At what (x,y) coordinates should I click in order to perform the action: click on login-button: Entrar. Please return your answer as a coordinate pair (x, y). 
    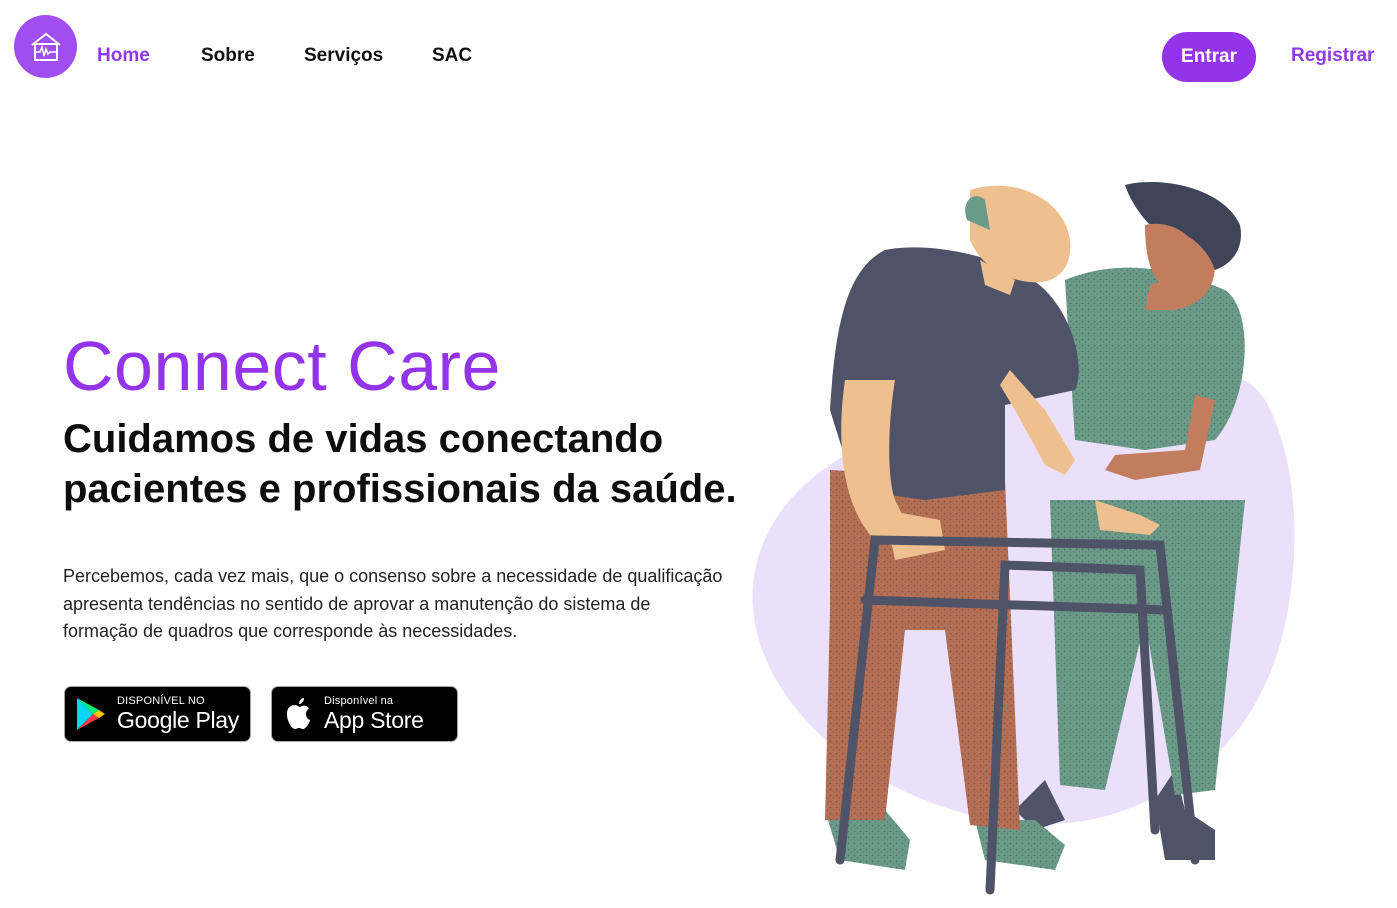
    Looking at the image, I should click on (1209, 57).